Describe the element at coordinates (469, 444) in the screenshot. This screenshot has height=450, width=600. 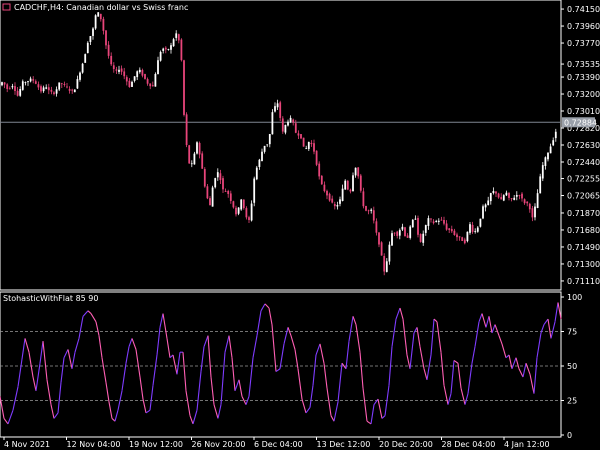
I see `time-tick-label: 28 Dec 04:00` at that location.